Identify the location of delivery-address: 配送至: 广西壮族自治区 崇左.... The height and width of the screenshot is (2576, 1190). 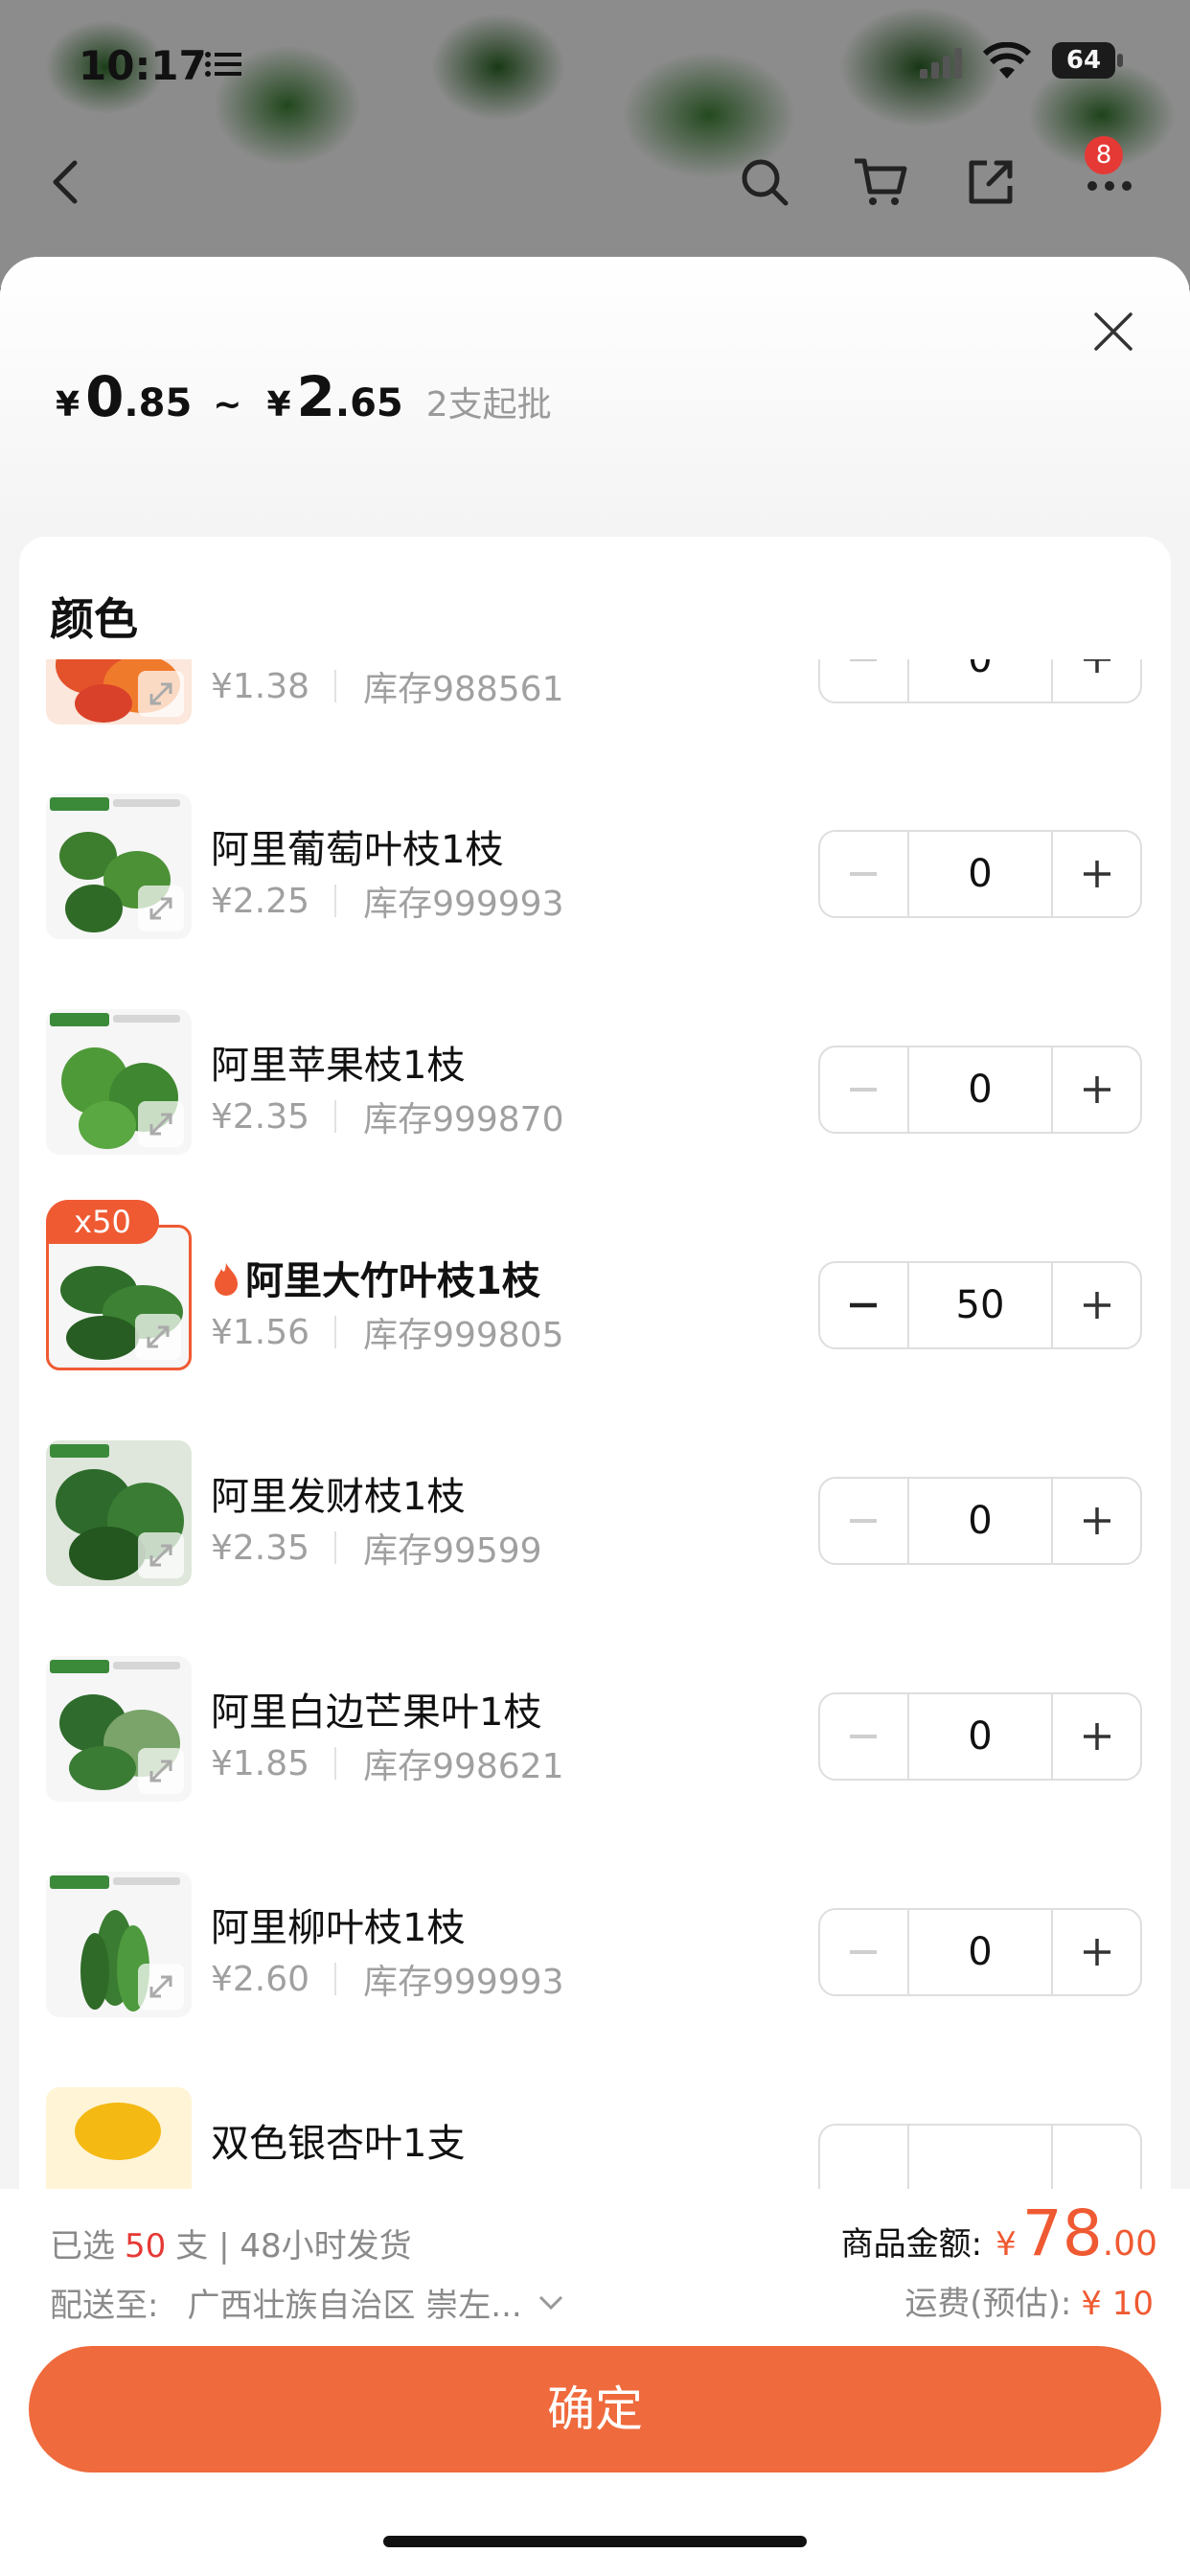
(307, 2302).